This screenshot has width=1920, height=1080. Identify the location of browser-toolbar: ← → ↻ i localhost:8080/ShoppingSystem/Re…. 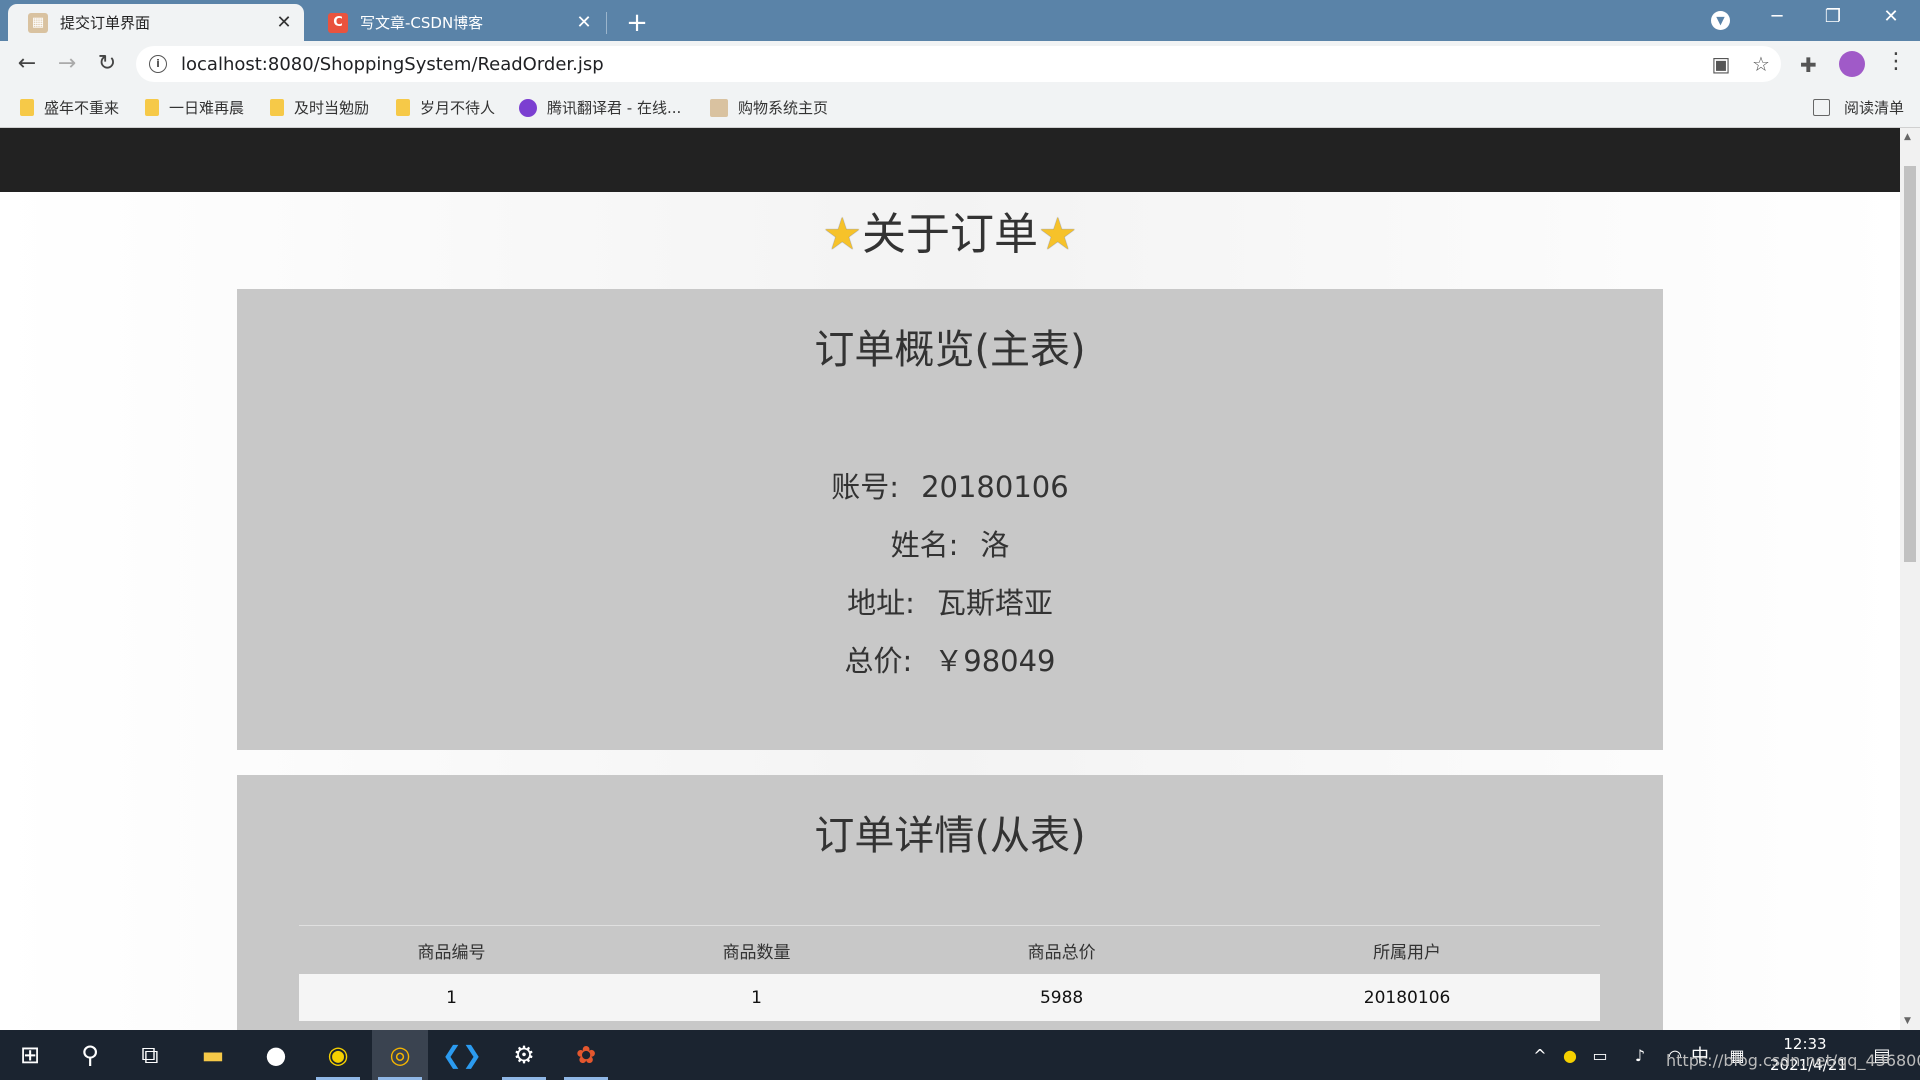
(960, 64).